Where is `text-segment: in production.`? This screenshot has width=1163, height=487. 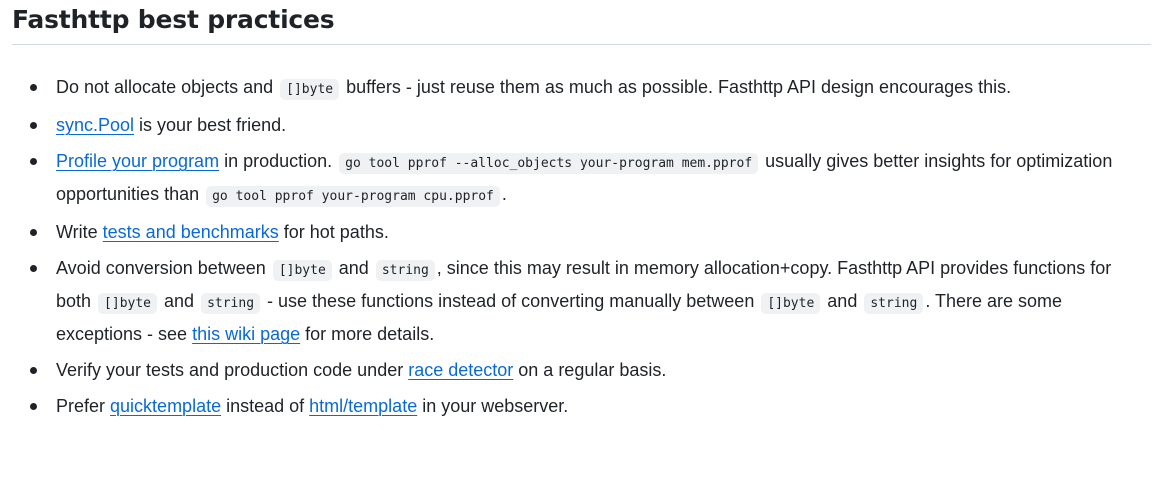
text-segment: in production. is located at coordinates (278, 161).